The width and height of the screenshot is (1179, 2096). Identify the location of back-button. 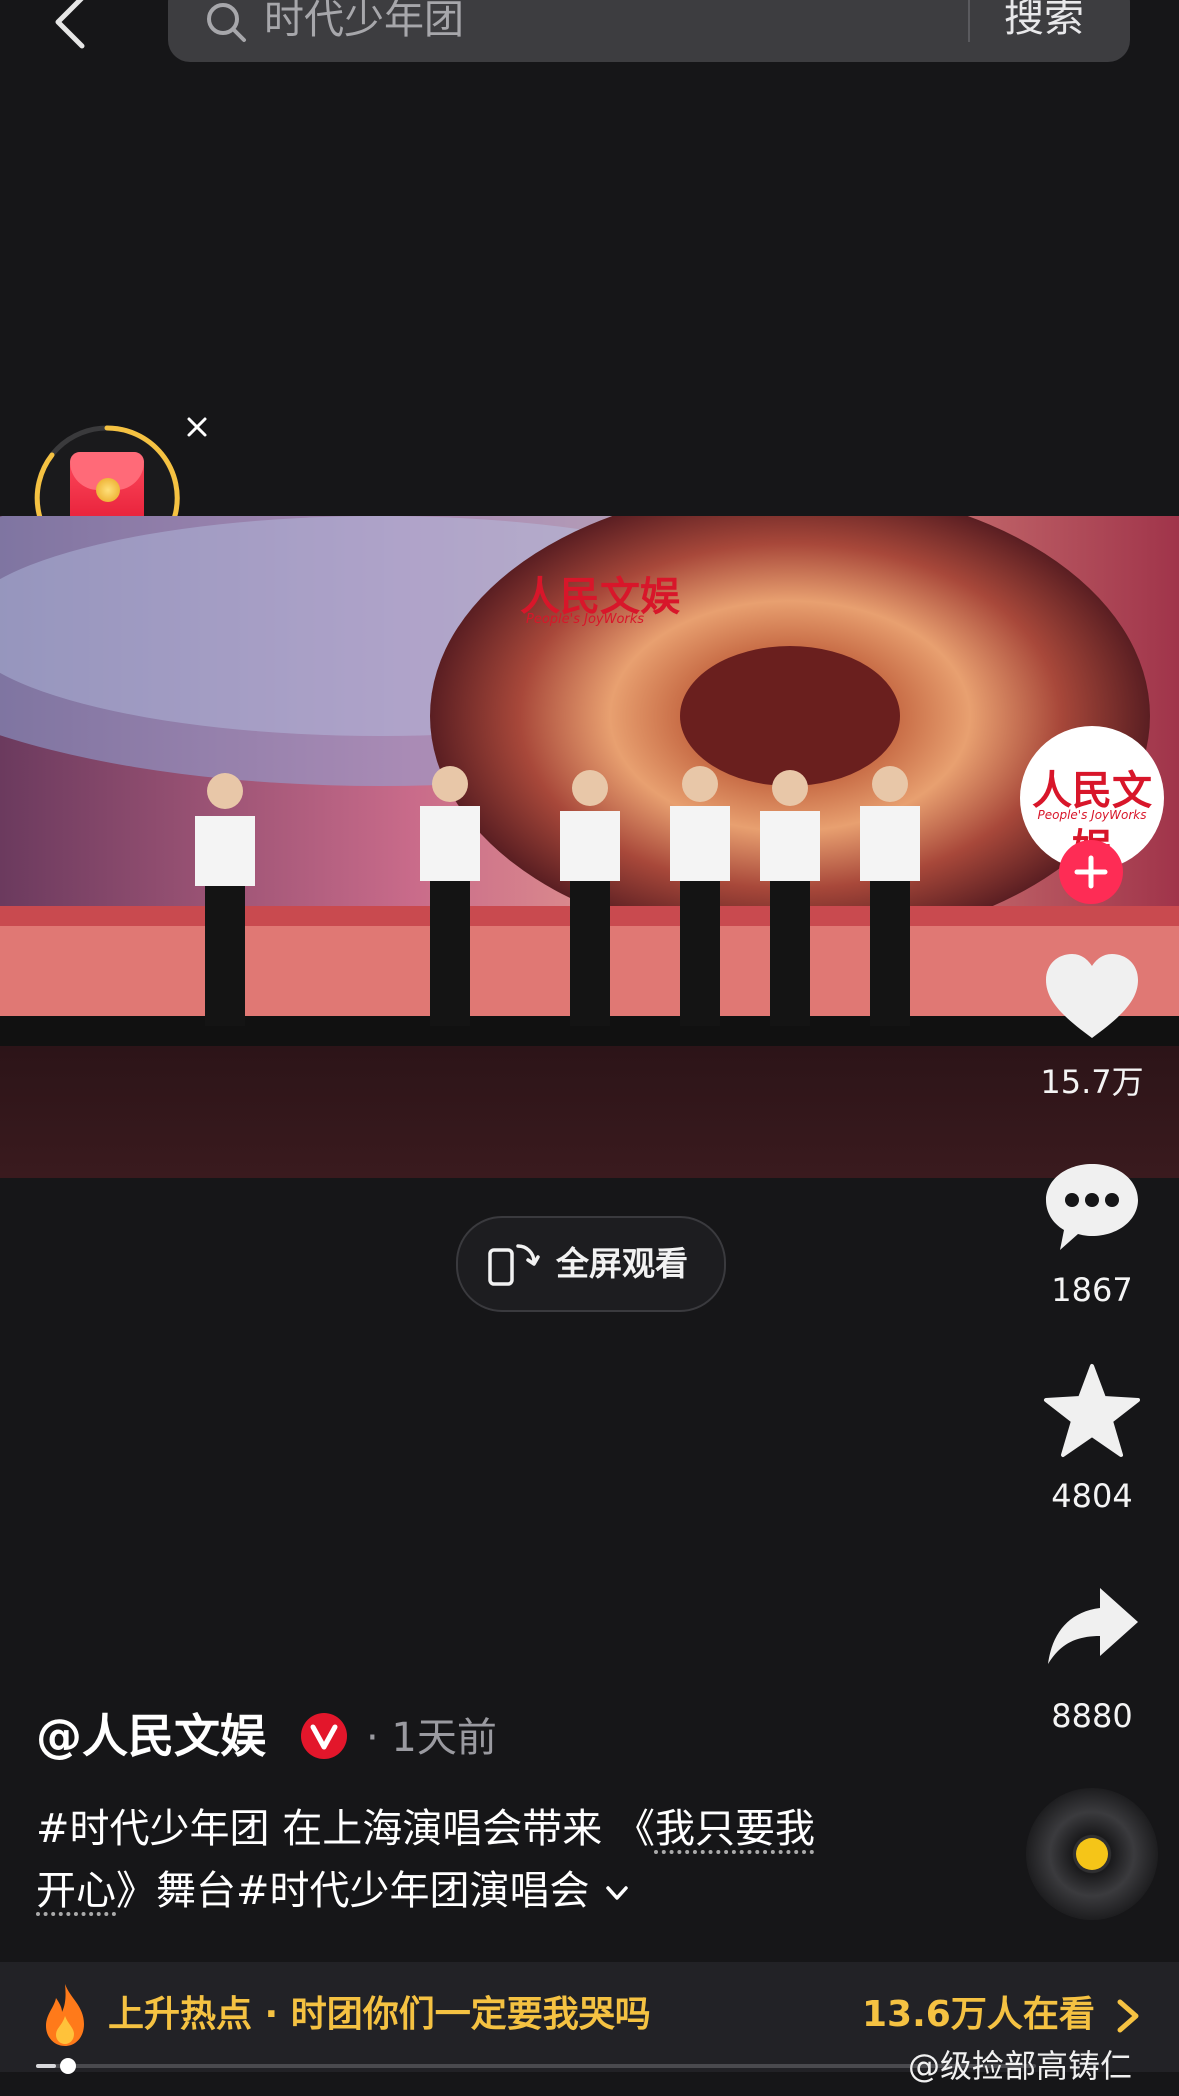
(74, 27).